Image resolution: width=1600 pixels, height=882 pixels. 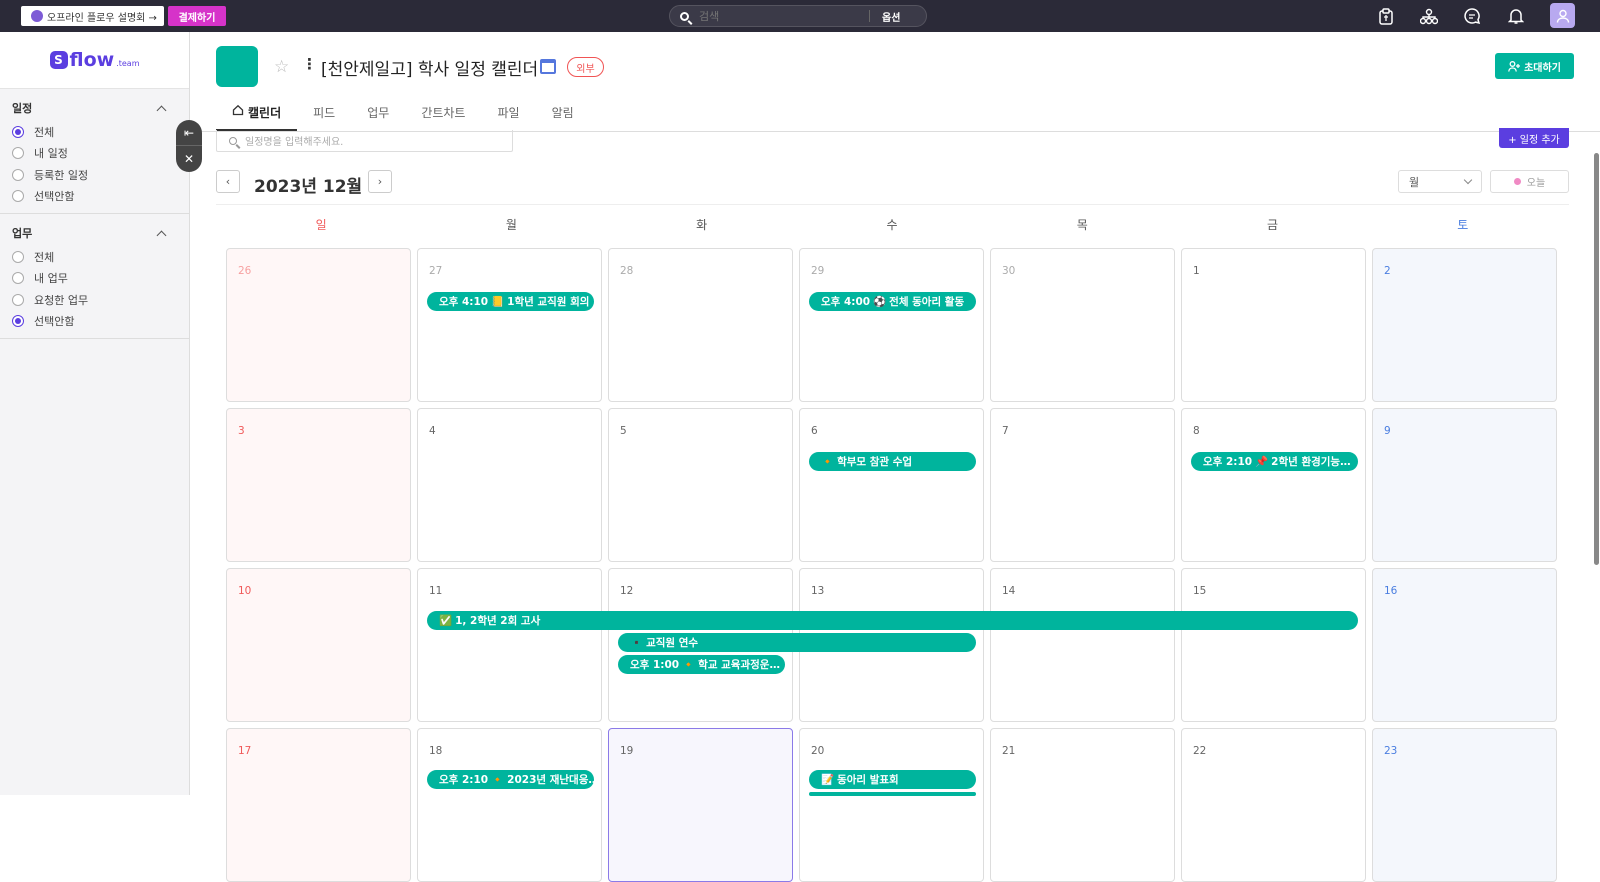 I want to click on day-cell: 1, so click(x=1273, y=325).